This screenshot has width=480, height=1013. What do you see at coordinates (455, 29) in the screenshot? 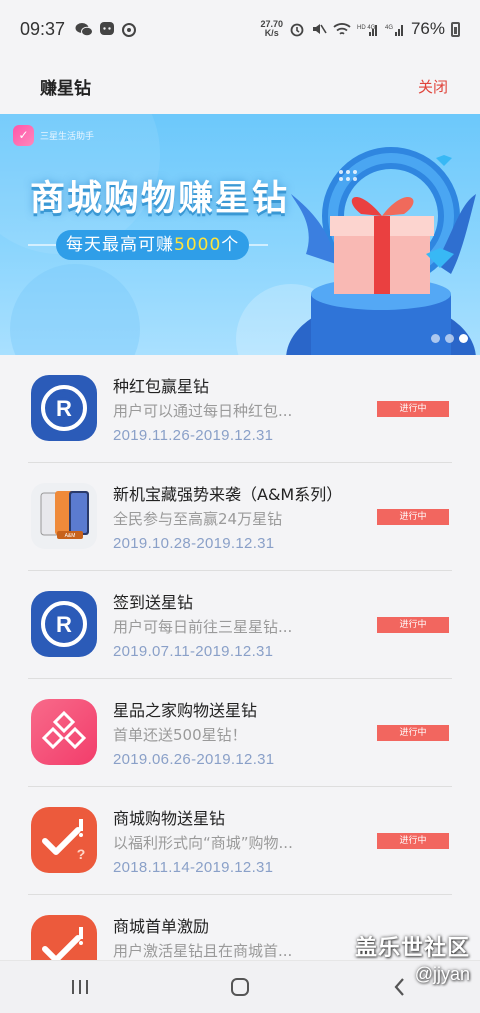
I see `battery-icon` at bounding box center [455, 29].